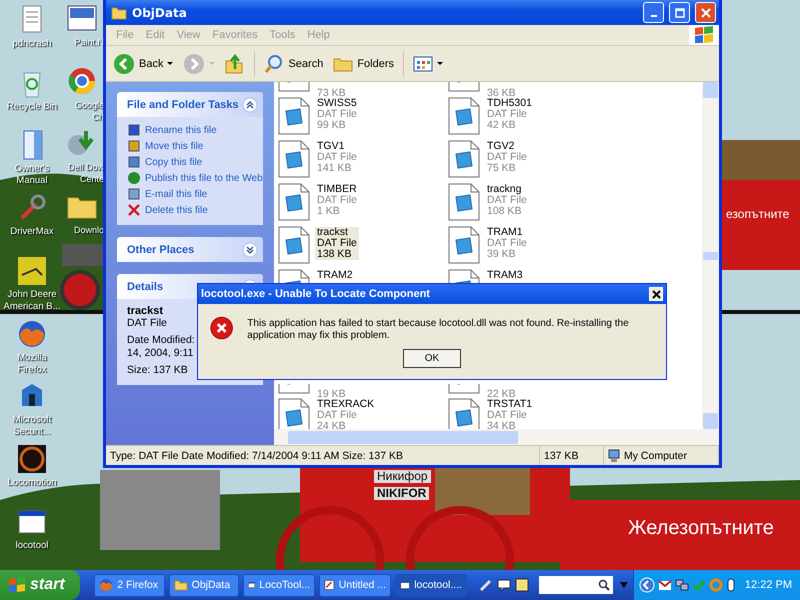 This screenshot has height=600, width=800. What do you see at coordinates (345, 414) in the screenshot?
I see `file-label: TREXRACK DAT File 24 KB` at bounding box center [345, 414].